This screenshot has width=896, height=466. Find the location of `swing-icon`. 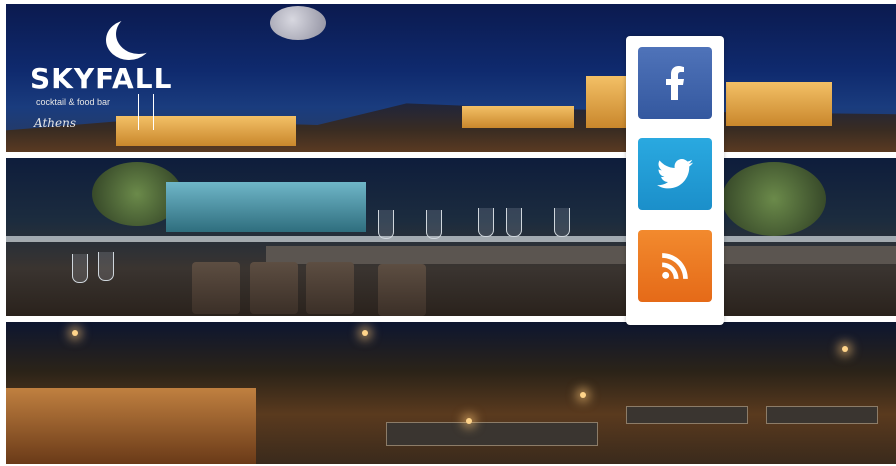

swing-icon is located at coordinates (146, 112).